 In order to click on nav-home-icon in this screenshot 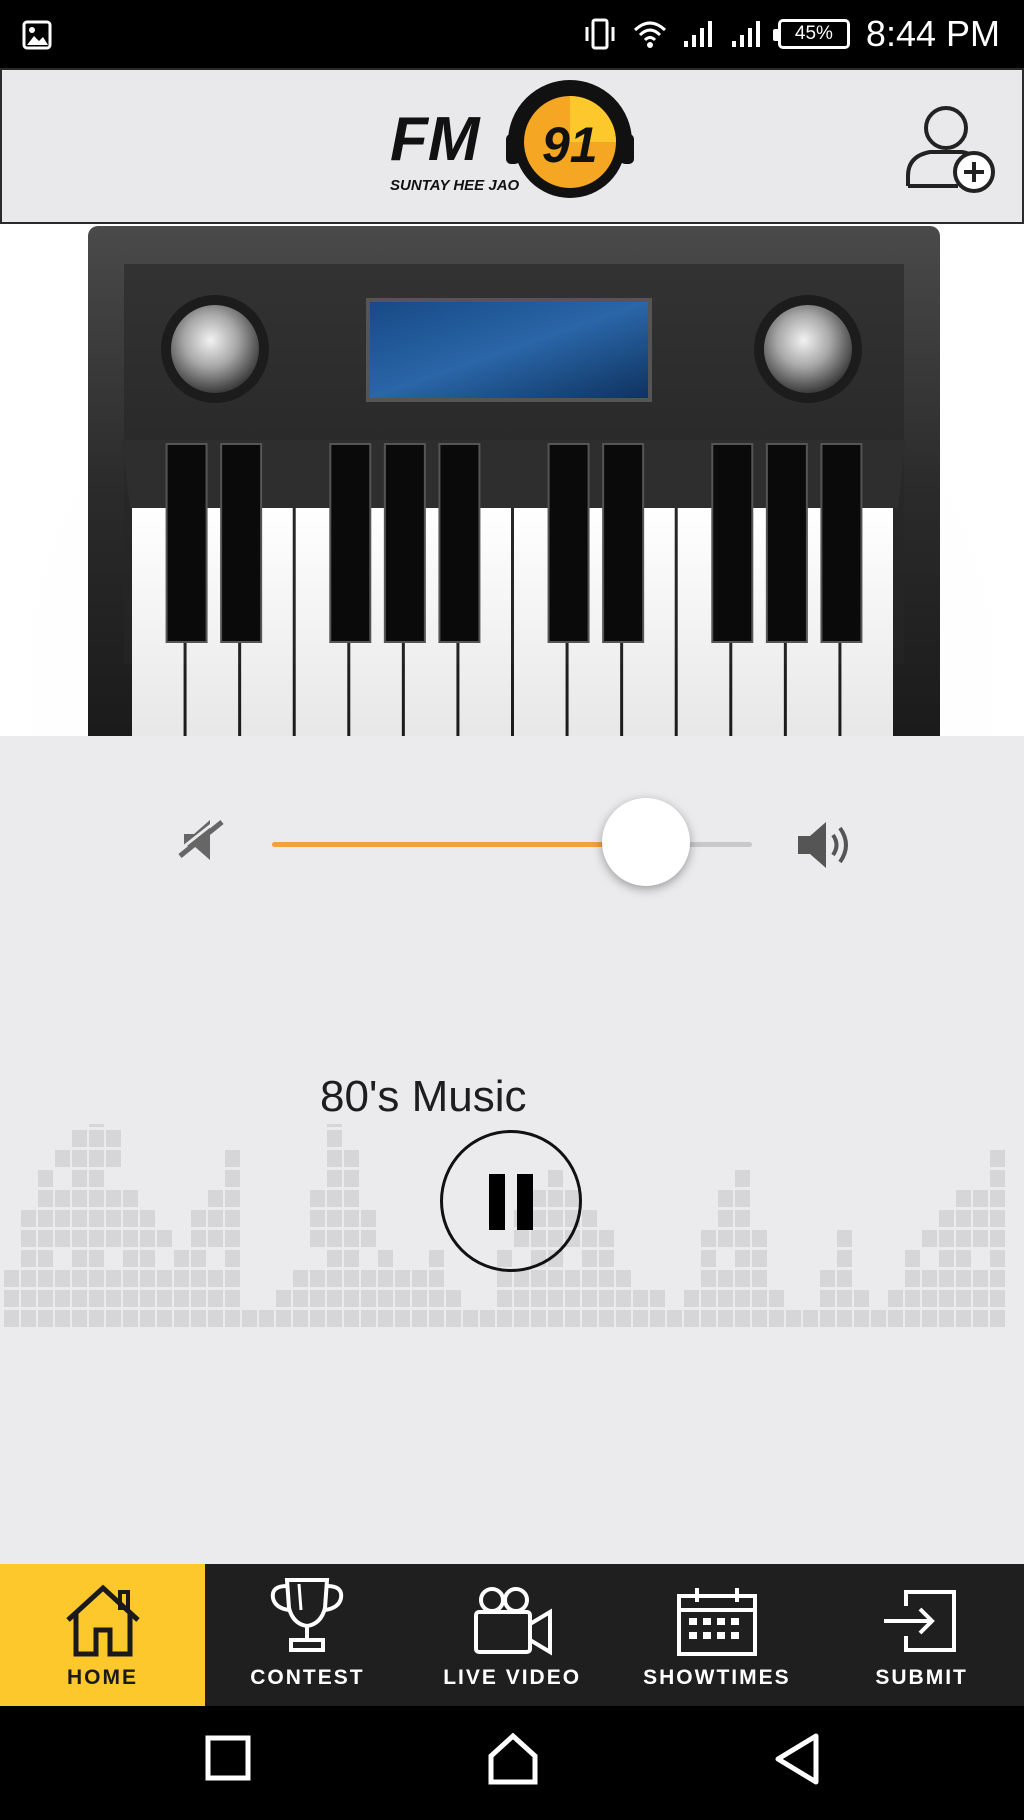, I will do `click(513, 1759)`.